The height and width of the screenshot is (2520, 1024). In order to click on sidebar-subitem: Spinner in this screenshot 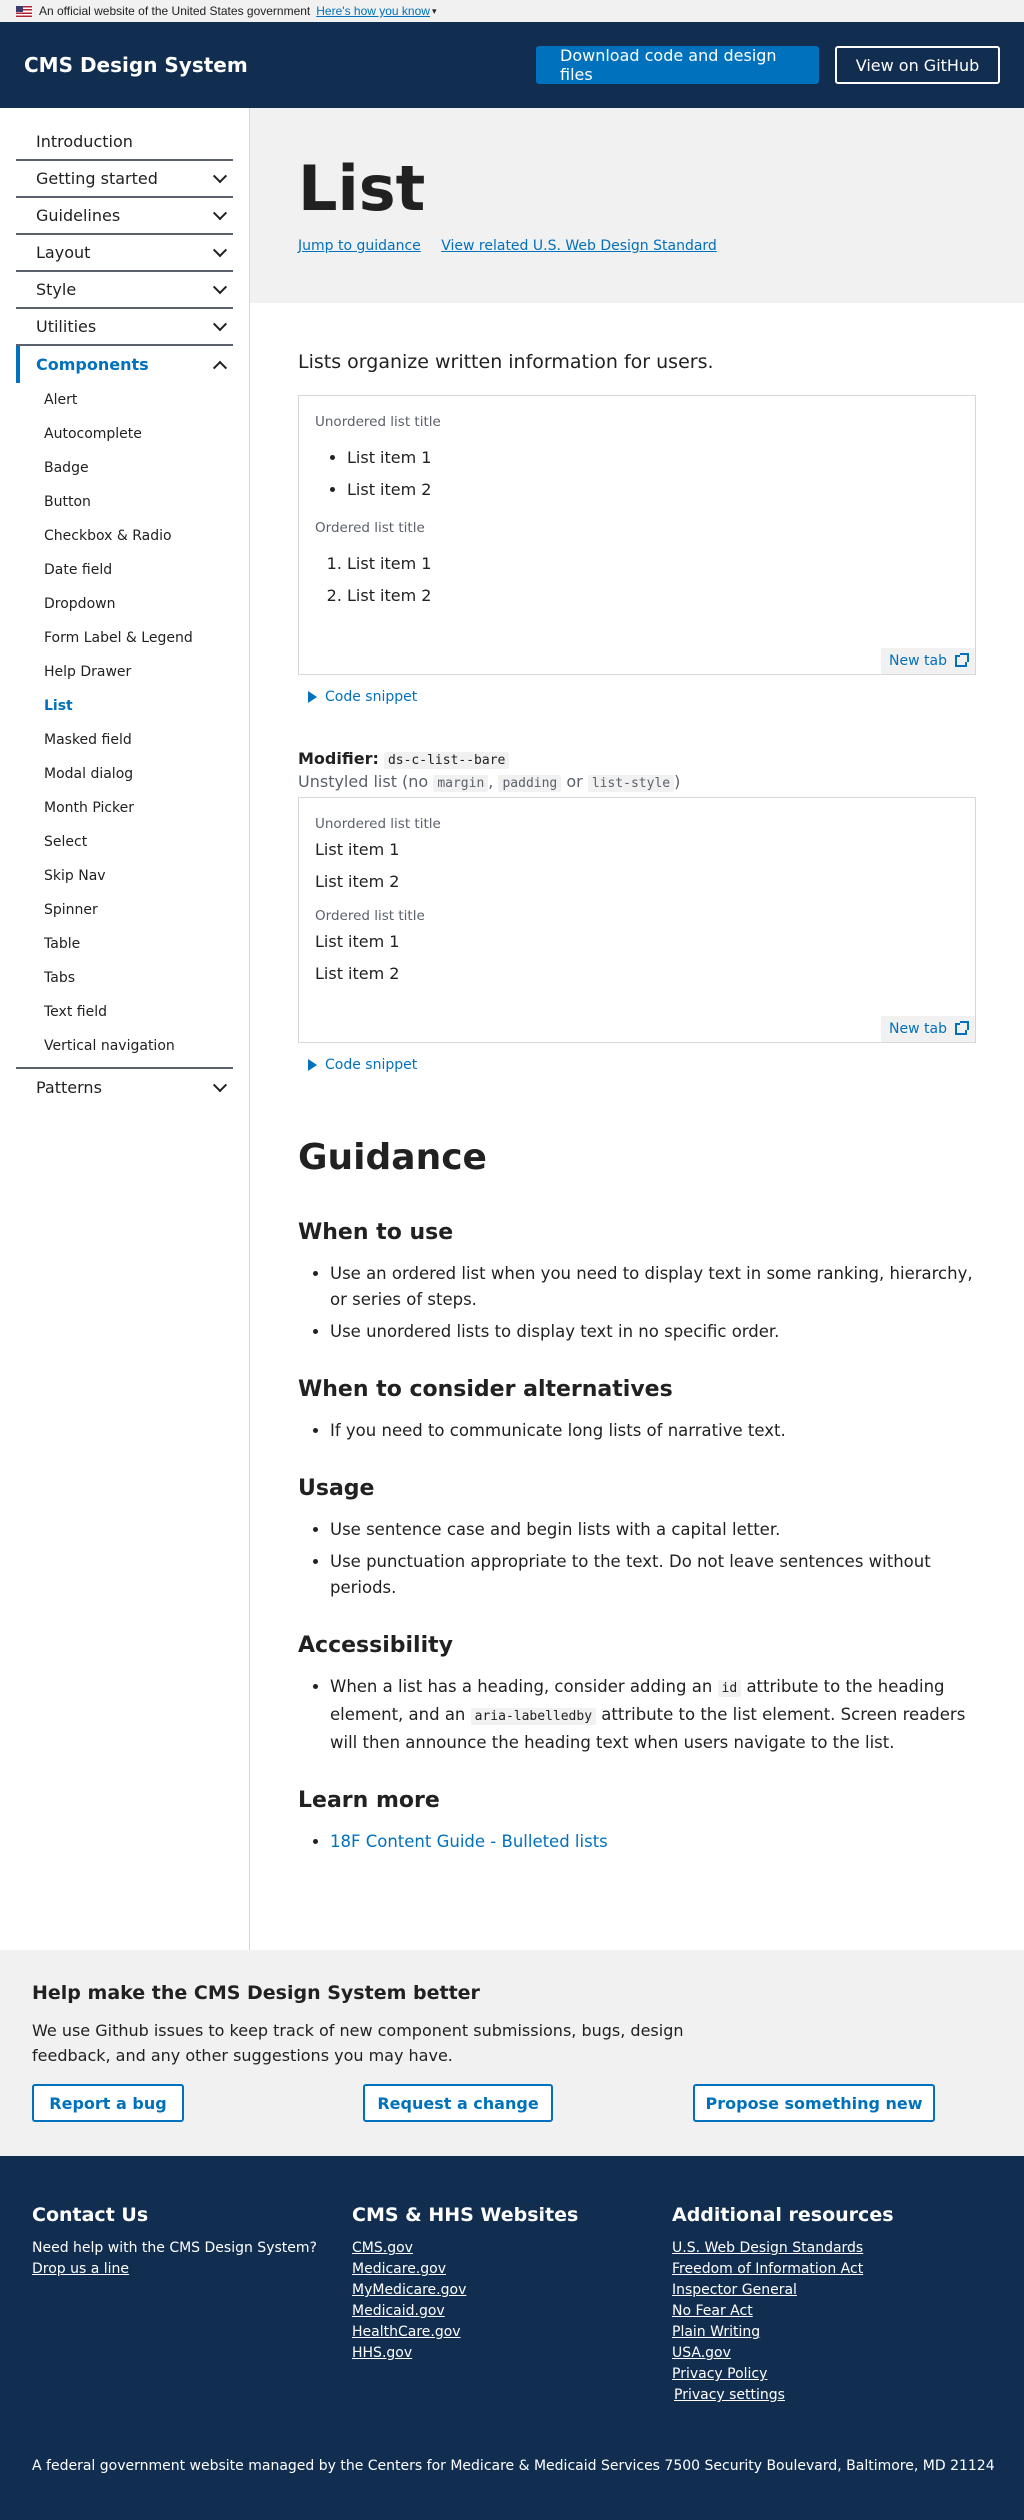, I will do `click(124, 910)`.